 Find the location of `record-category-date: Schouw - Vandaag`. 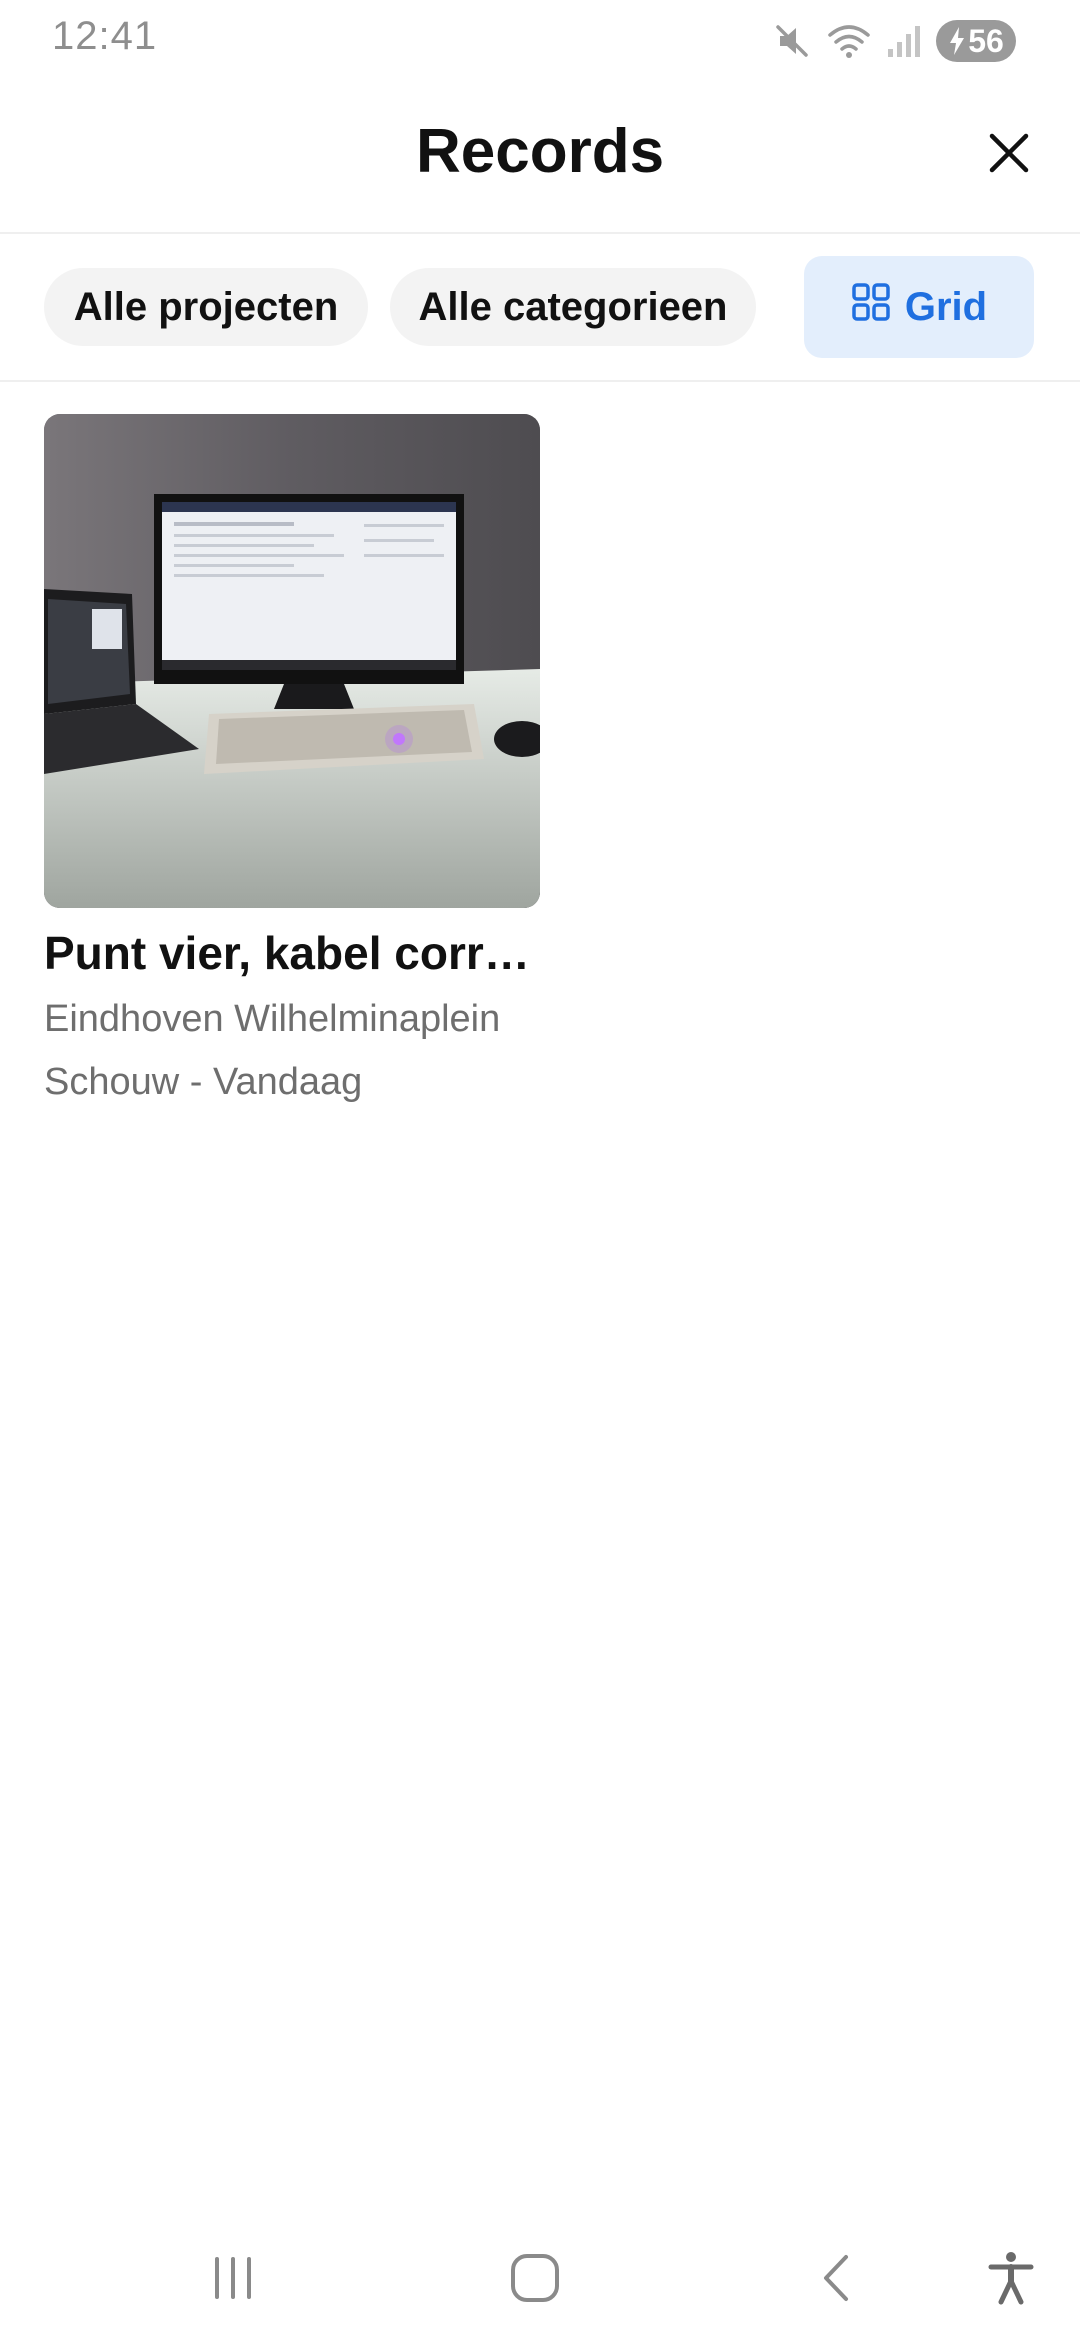

record-category-date: Schouw - Vandaag is located at coordinates (203, 1082).